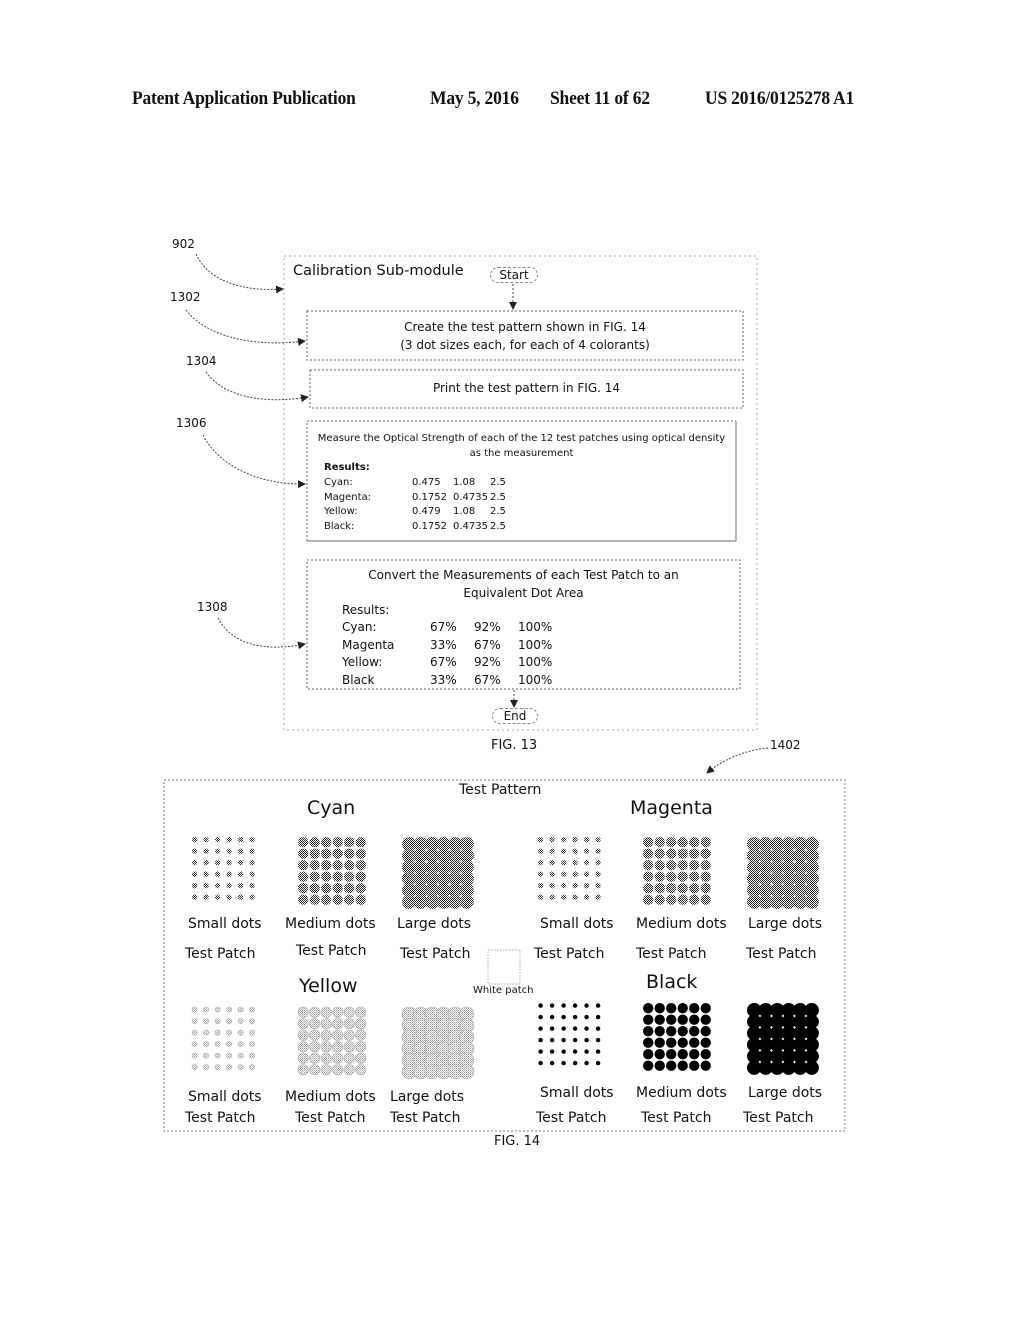  I want to click on dot-size-label: Large dots, so click(785, 924).